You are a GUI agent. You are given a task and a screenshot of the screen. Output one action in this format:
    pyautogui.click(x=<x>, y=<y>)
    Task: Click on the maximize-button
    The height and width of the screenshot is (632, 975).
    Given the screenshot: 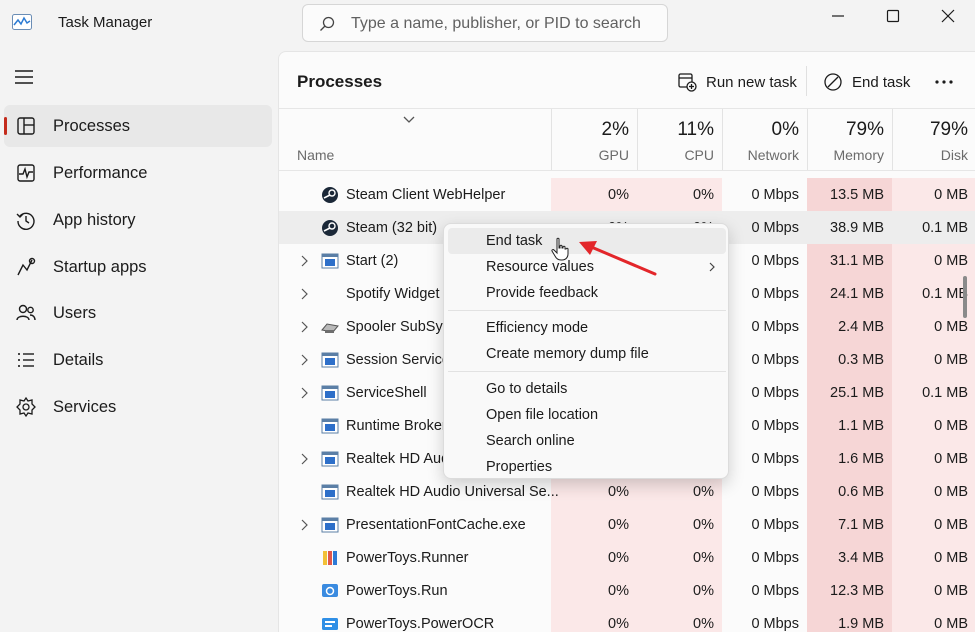 What is the action you would take?
    pyautogui.click(x=893, y=16)
    